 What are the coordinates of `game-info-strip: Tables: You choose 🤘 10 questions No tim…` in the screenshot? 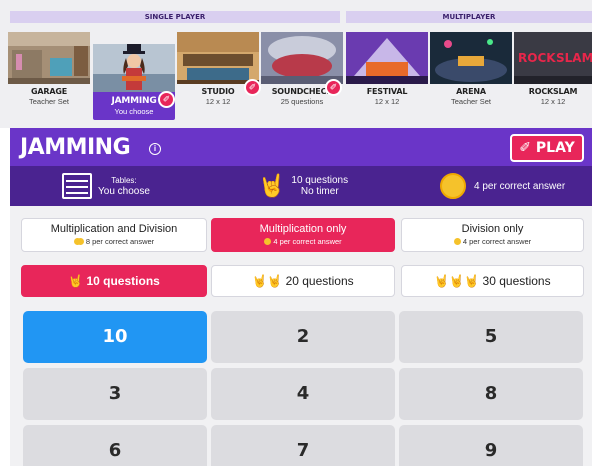 It's located at (301, 186).